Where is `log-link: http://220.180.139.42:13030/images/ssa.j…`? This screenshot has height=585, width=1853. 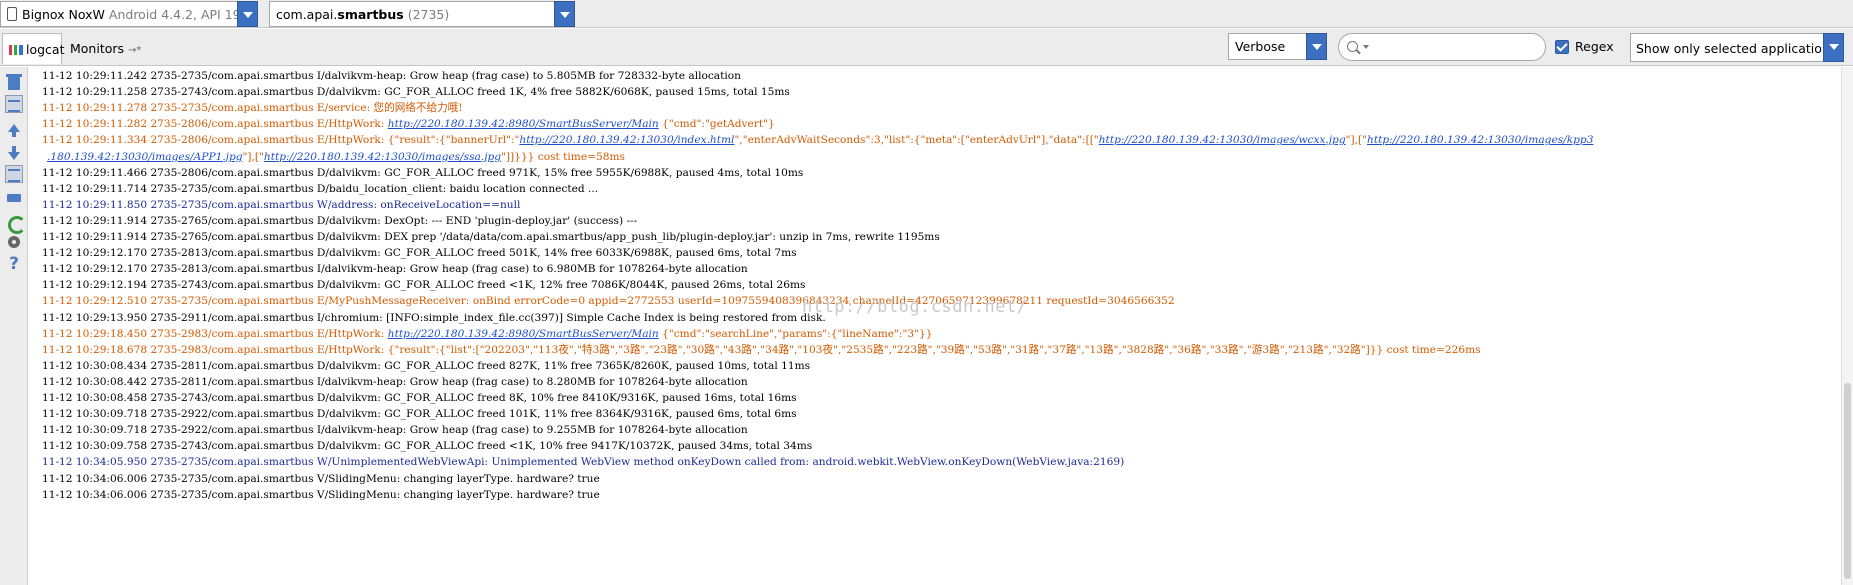 log-link: http://220.180.139.42:13030/images/ssa.j… is located at coordinates (382, 157).